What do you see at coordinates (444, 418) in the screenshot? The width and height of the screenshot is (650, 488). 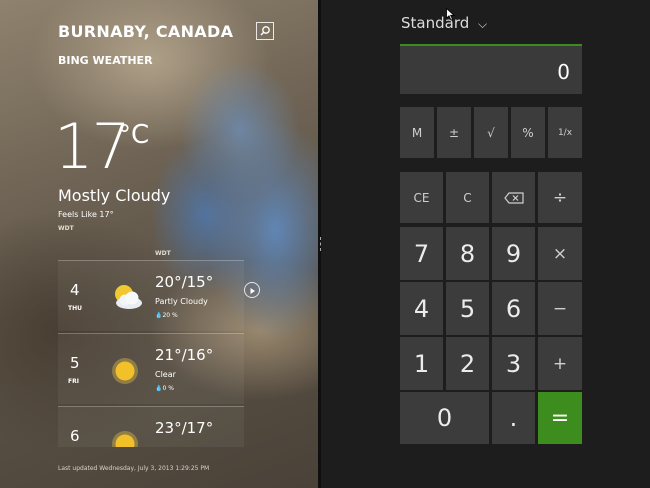 I see `digit-0-button: 0` at bounding box center [444, 418].